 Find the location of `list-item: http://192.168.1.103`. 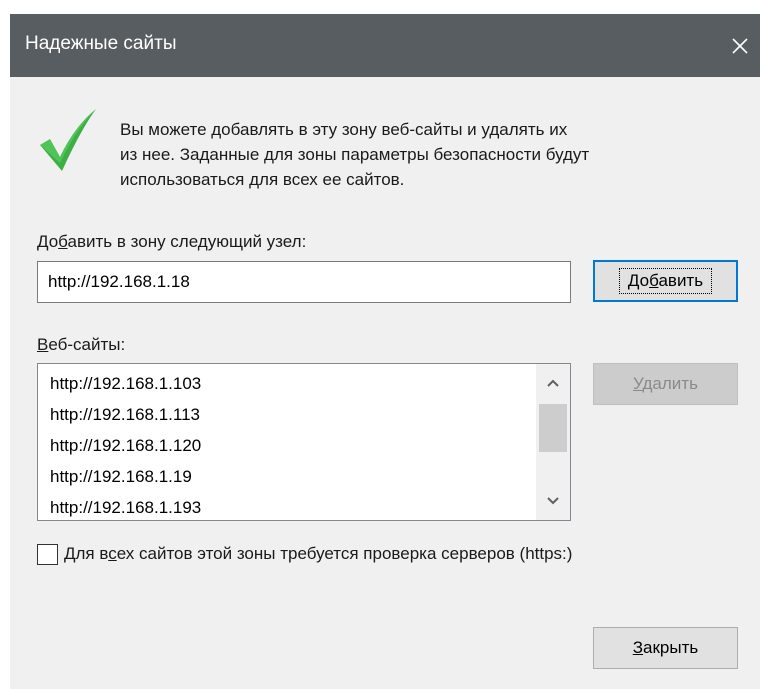

list-item: http://192.168.1.103 is located at coordinates (286, 383).